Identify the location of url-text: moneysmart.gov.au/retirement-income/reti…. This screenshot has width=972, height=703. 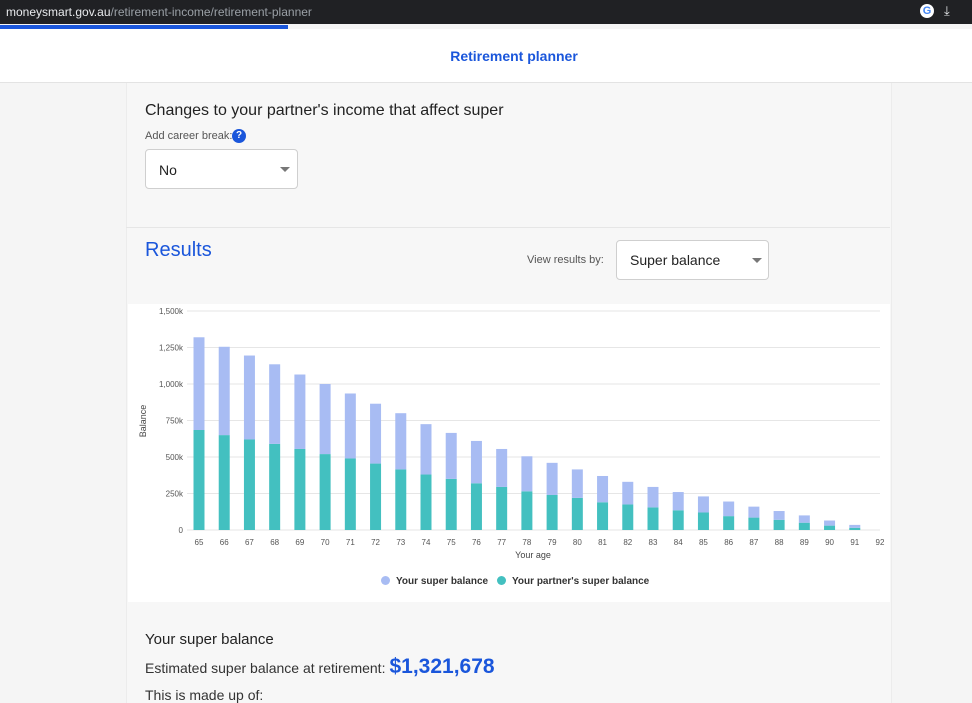
(159, 12).